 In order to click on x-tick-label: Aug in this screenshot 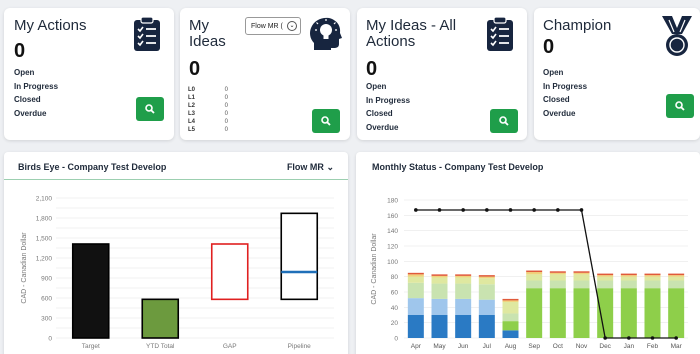, I will do `click(511, 346)`.